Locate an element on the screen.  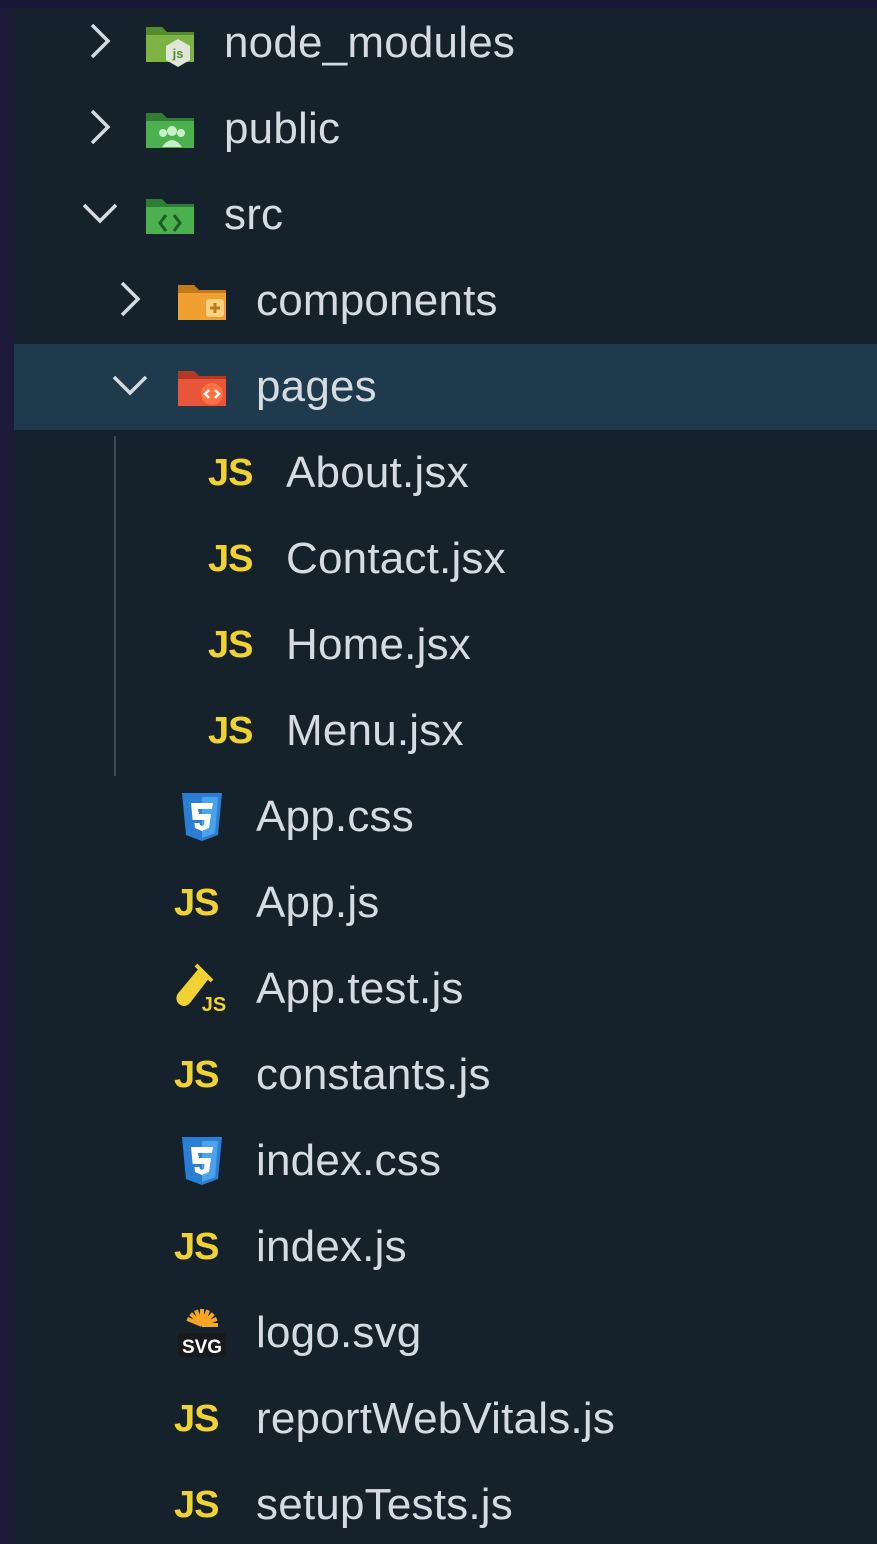
tree-file-home-jsx: JS Home.jsx is located at coordinates (445, 645).